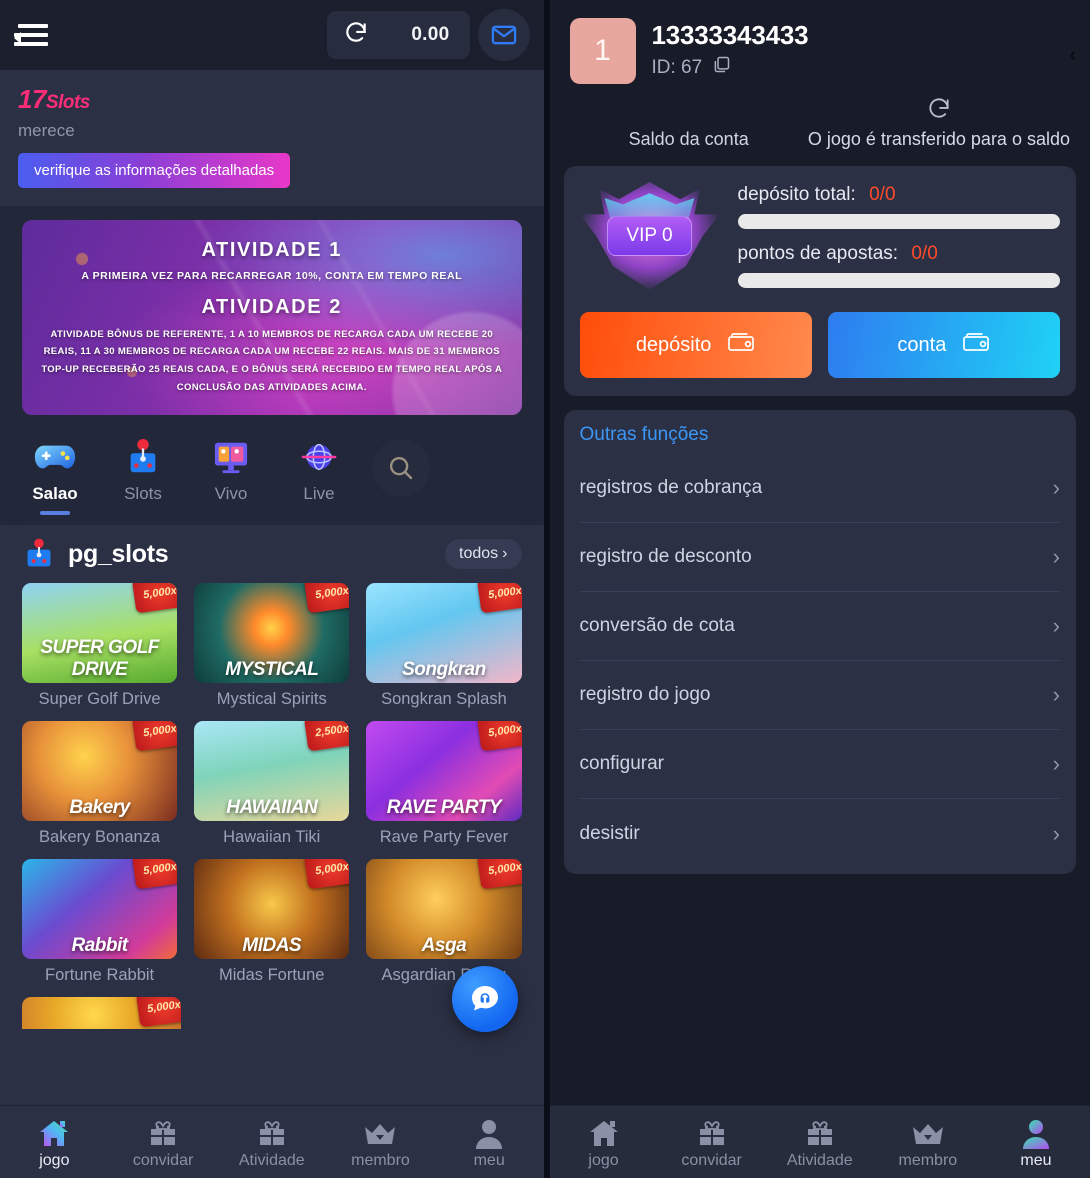 This screenshot has height=1178, width=1090. Describe the element at coordinates (55, 474) in the screenshot. I see `category-tab-salao: Salao` at that location.